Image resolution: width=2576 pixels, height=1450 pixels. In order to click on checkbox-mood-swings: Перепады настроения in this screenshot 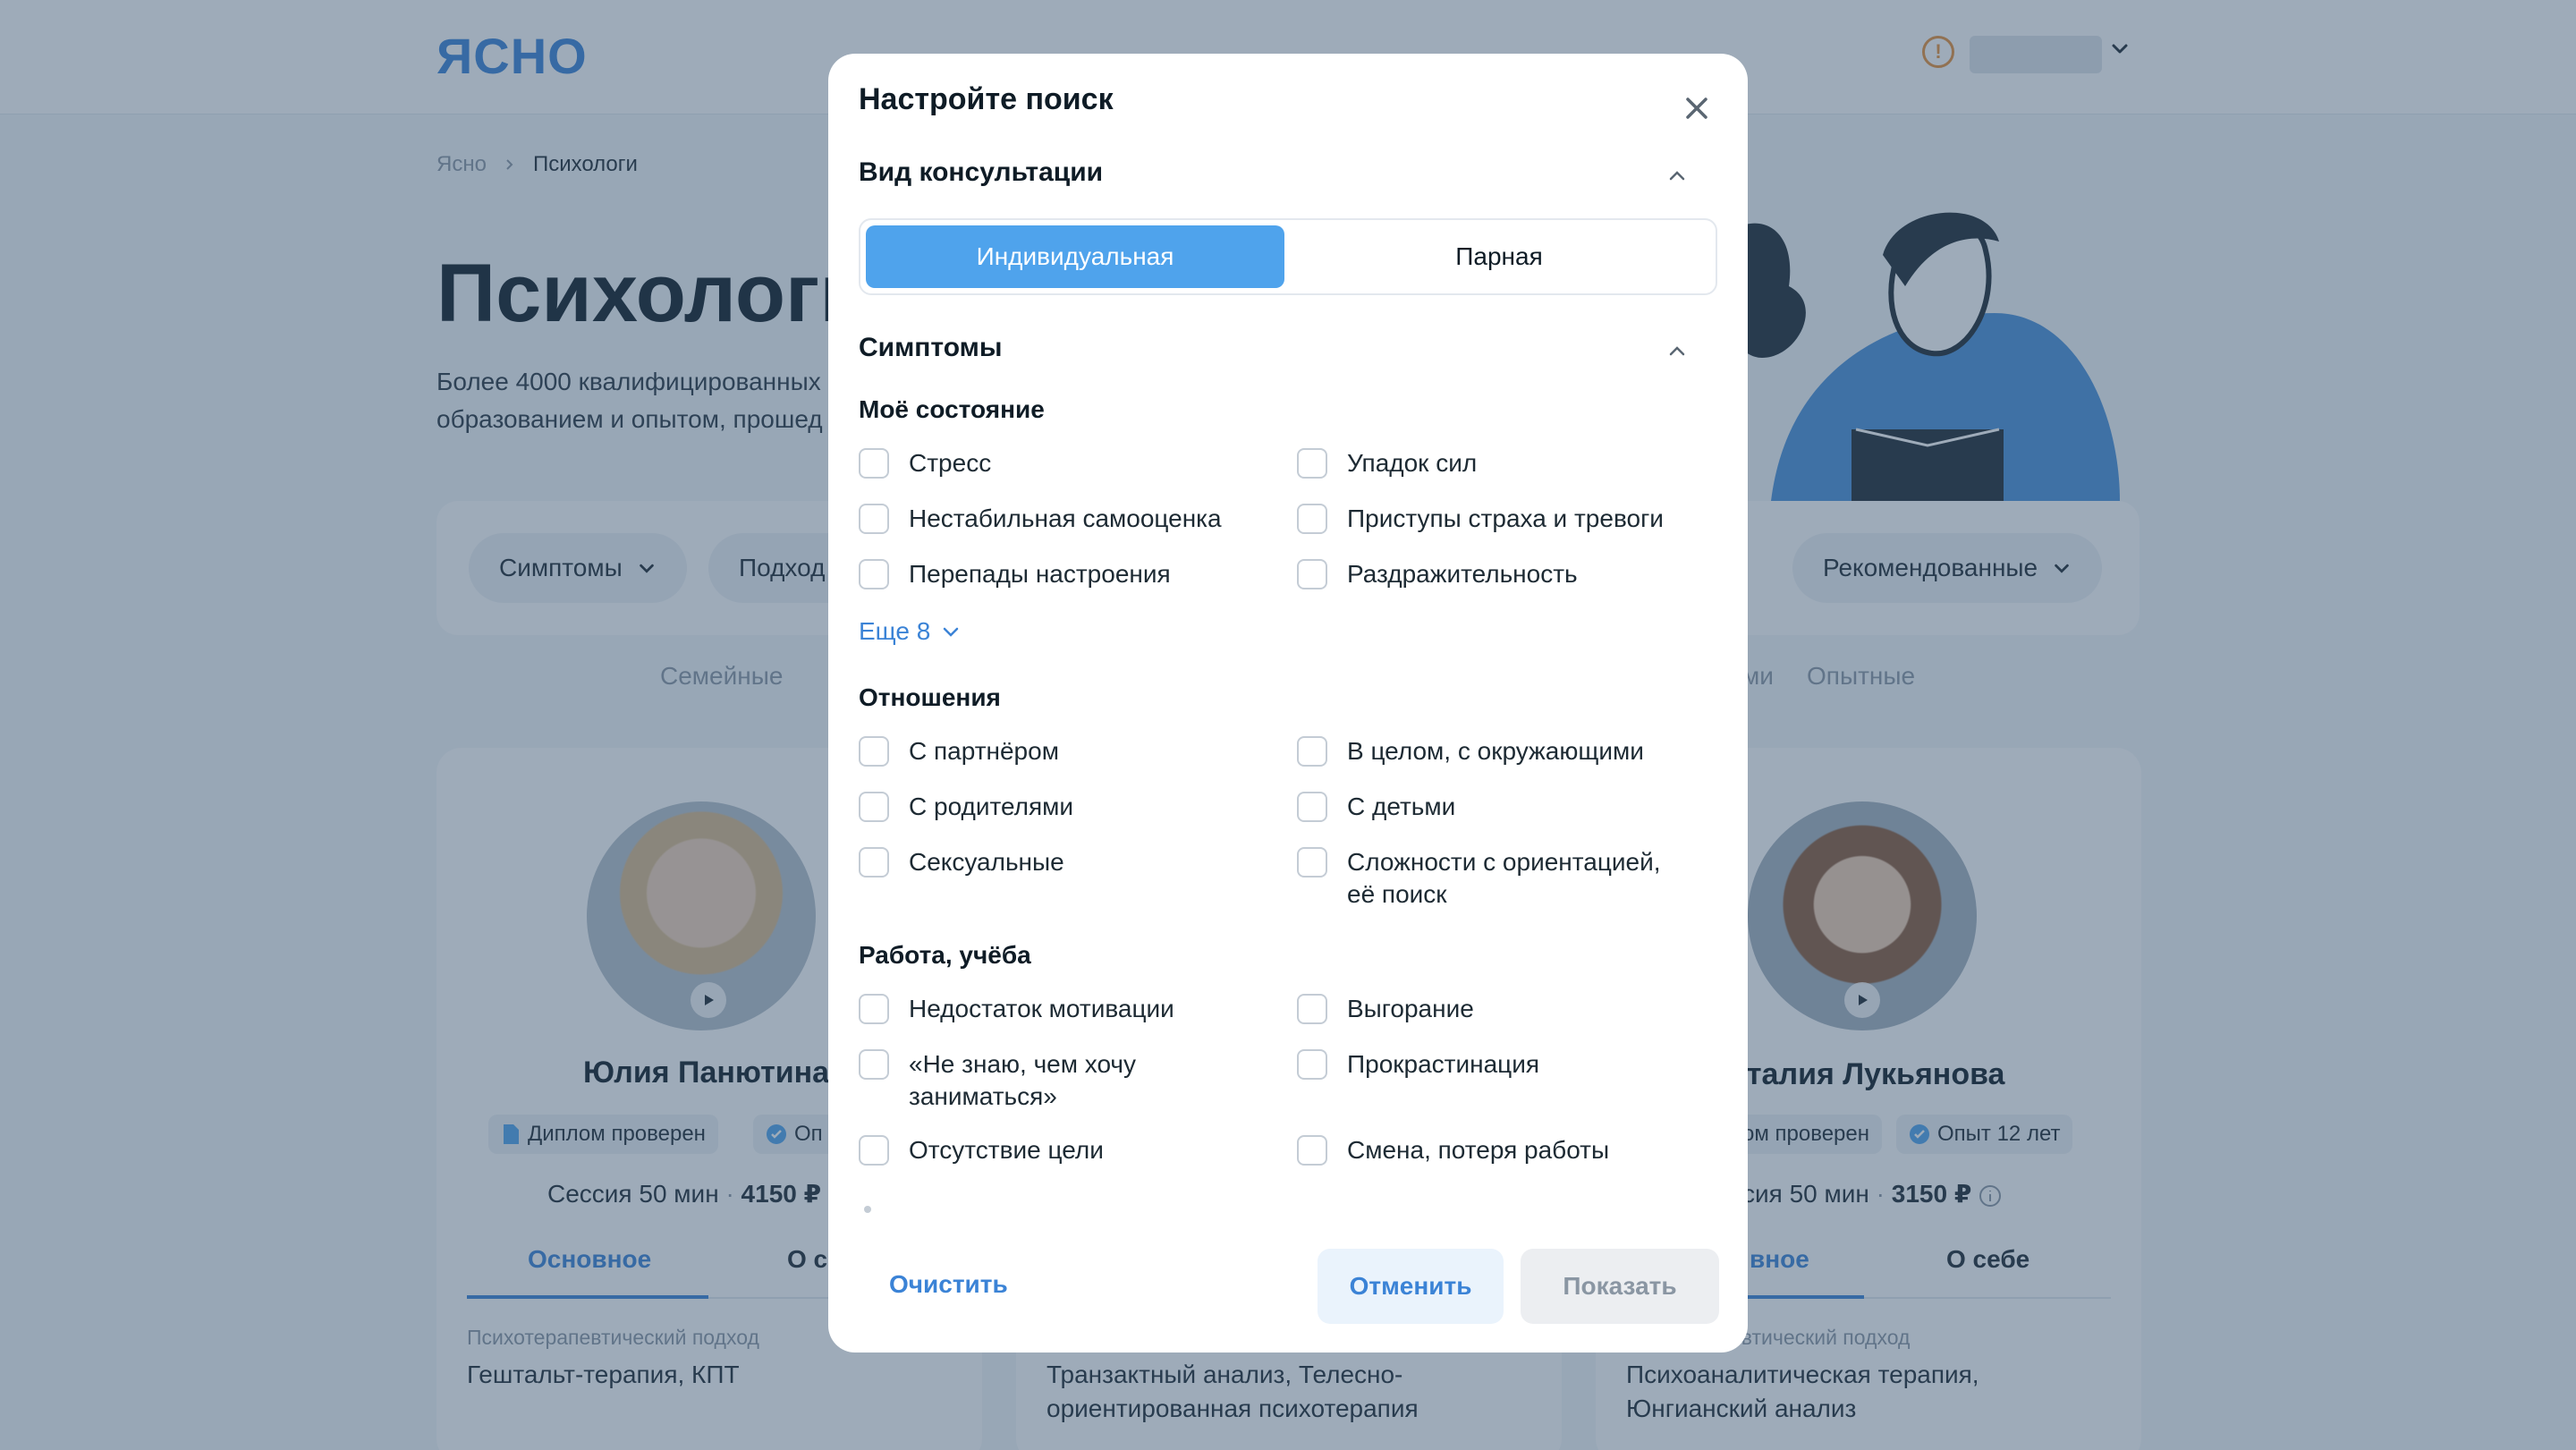, I will do `click(1055, 574)`.